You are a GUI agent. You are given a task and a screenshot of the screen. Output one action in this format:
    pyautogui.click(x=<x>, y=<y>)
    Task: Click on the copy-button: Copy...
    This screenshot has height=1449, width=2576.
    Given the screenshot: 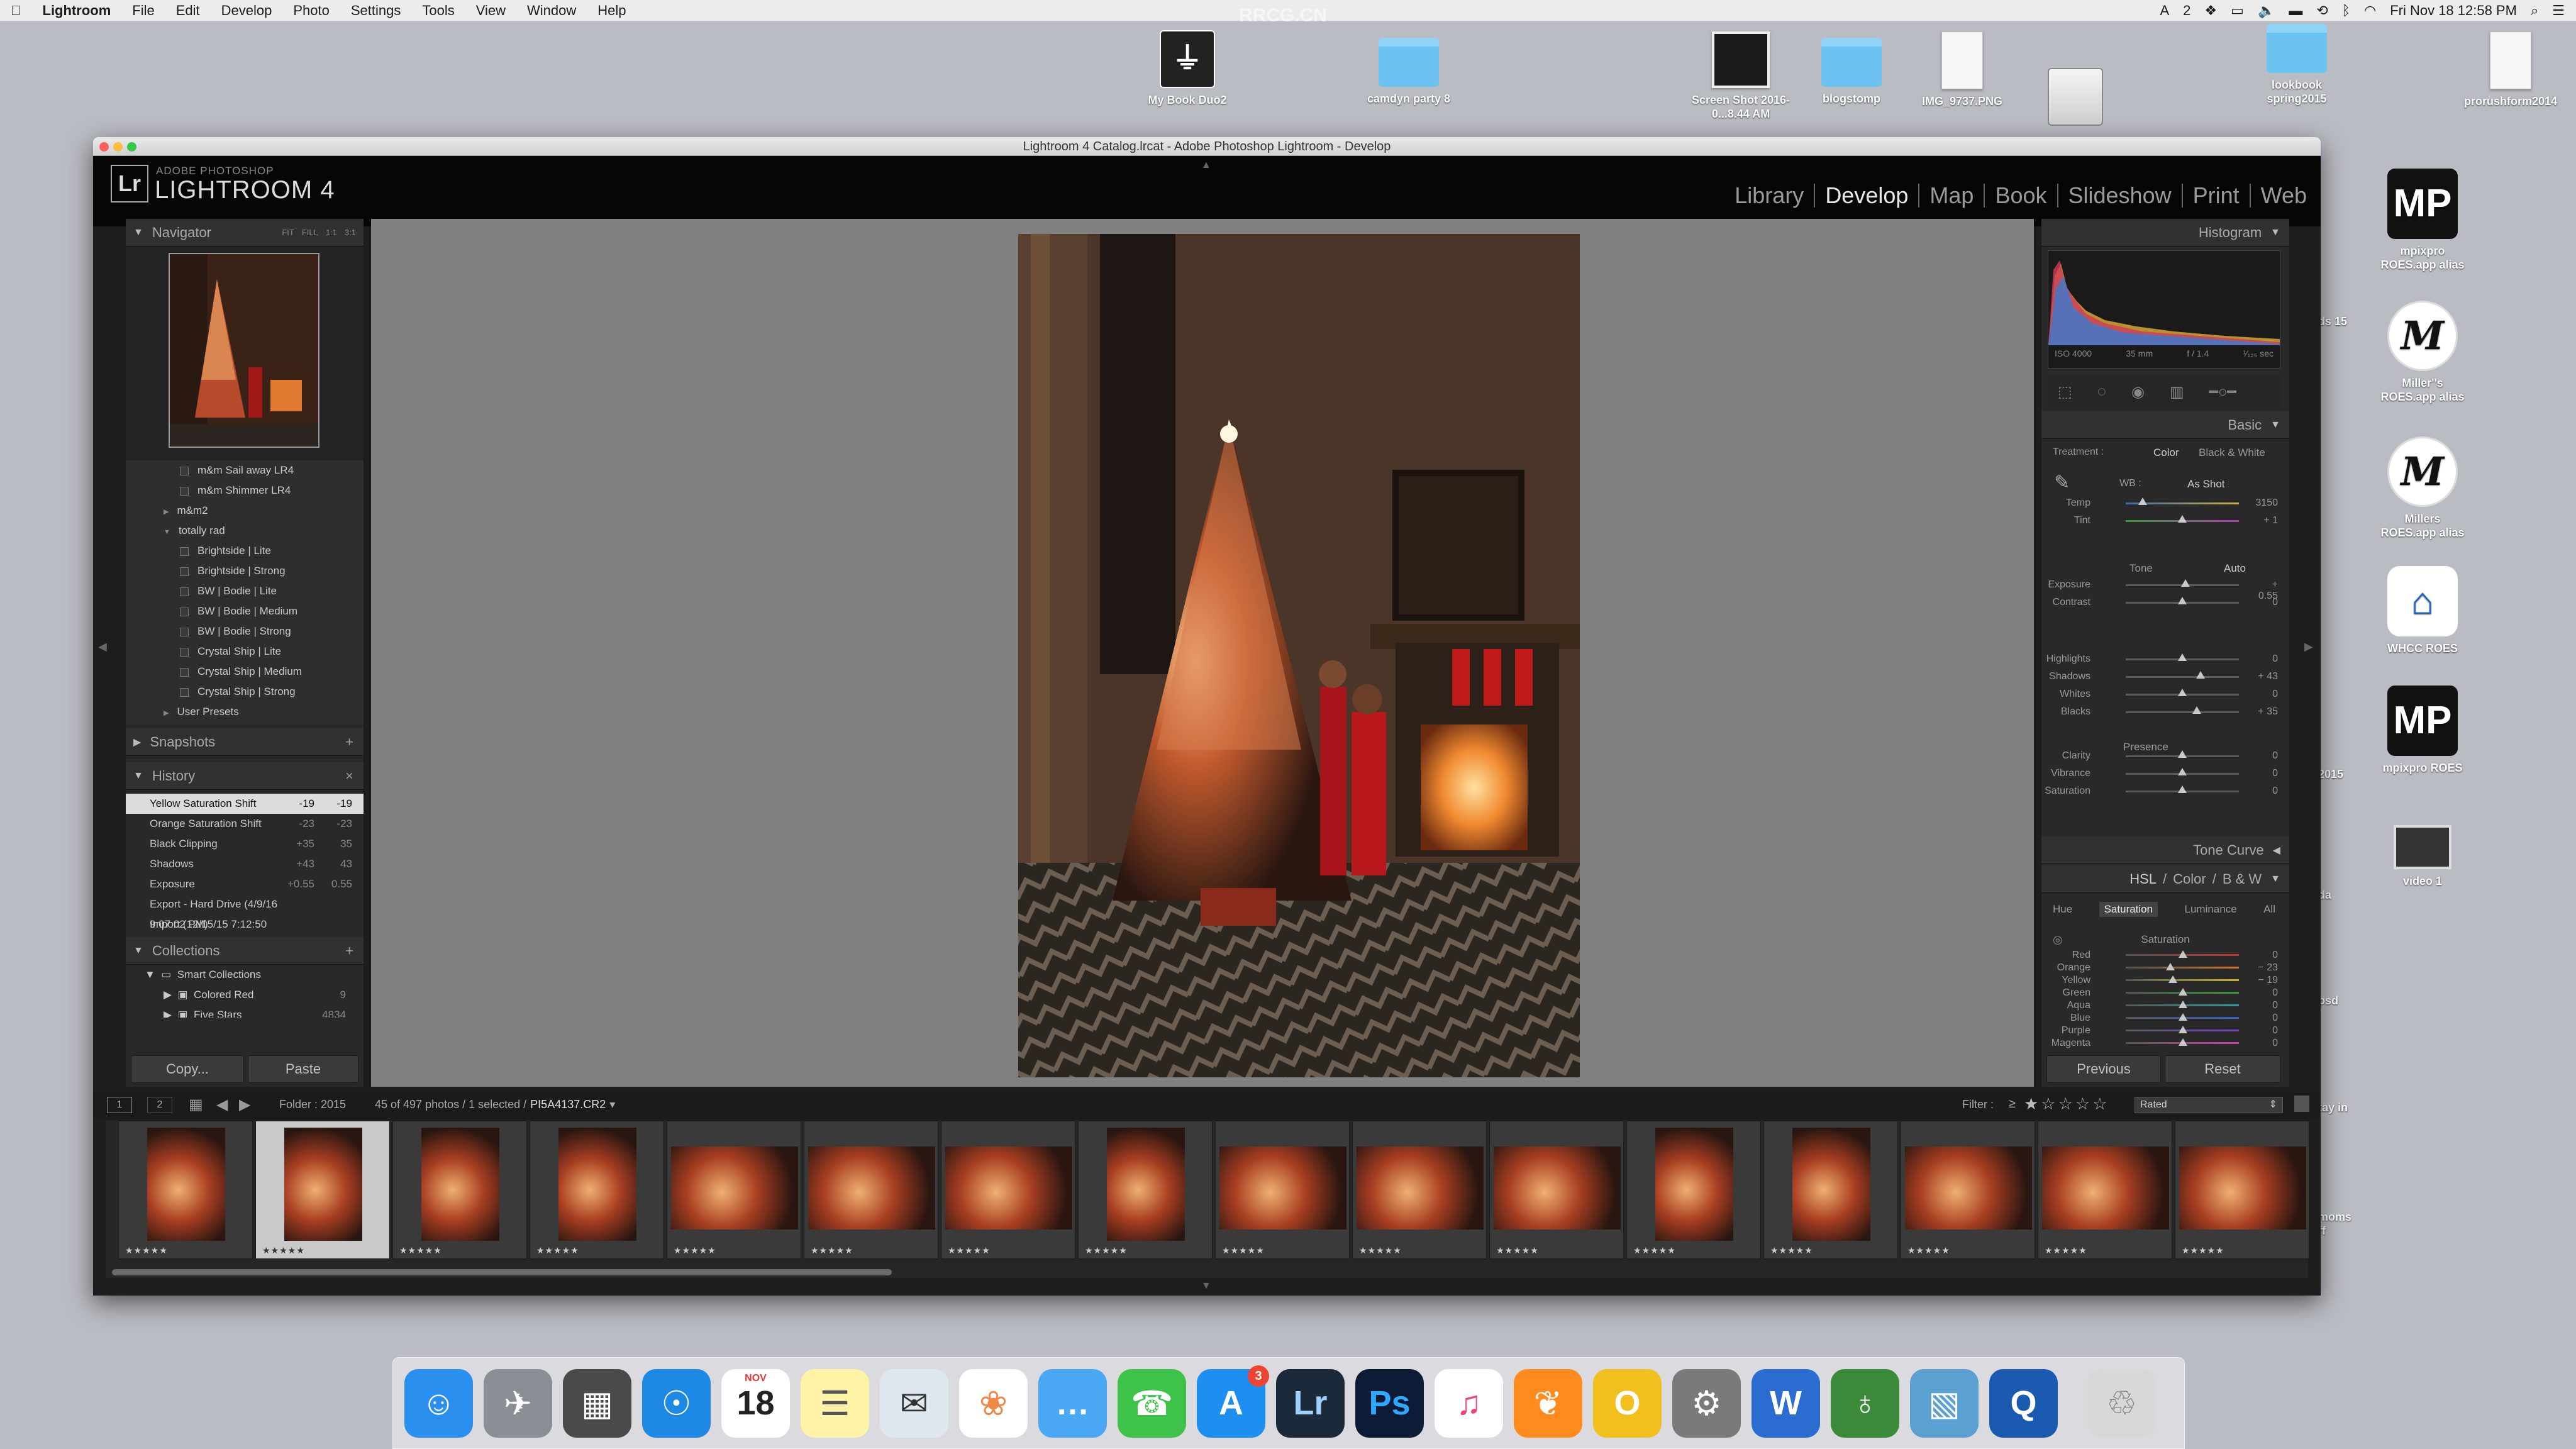 What is the action you would take?
    pyautogui.click(x=187, y=1069)
    